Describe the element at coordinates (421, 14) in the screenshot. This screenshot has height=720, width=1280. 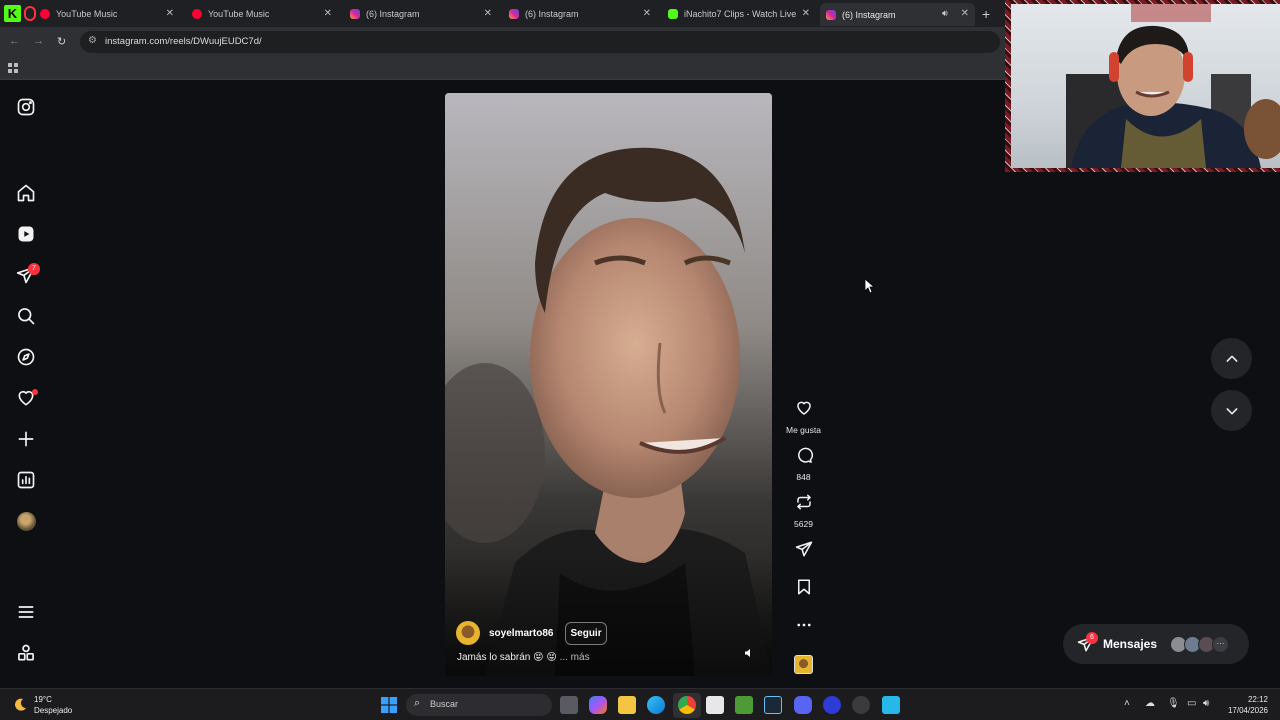
I see `tab-instagram-1: (6) Instagram ✕` at that location.